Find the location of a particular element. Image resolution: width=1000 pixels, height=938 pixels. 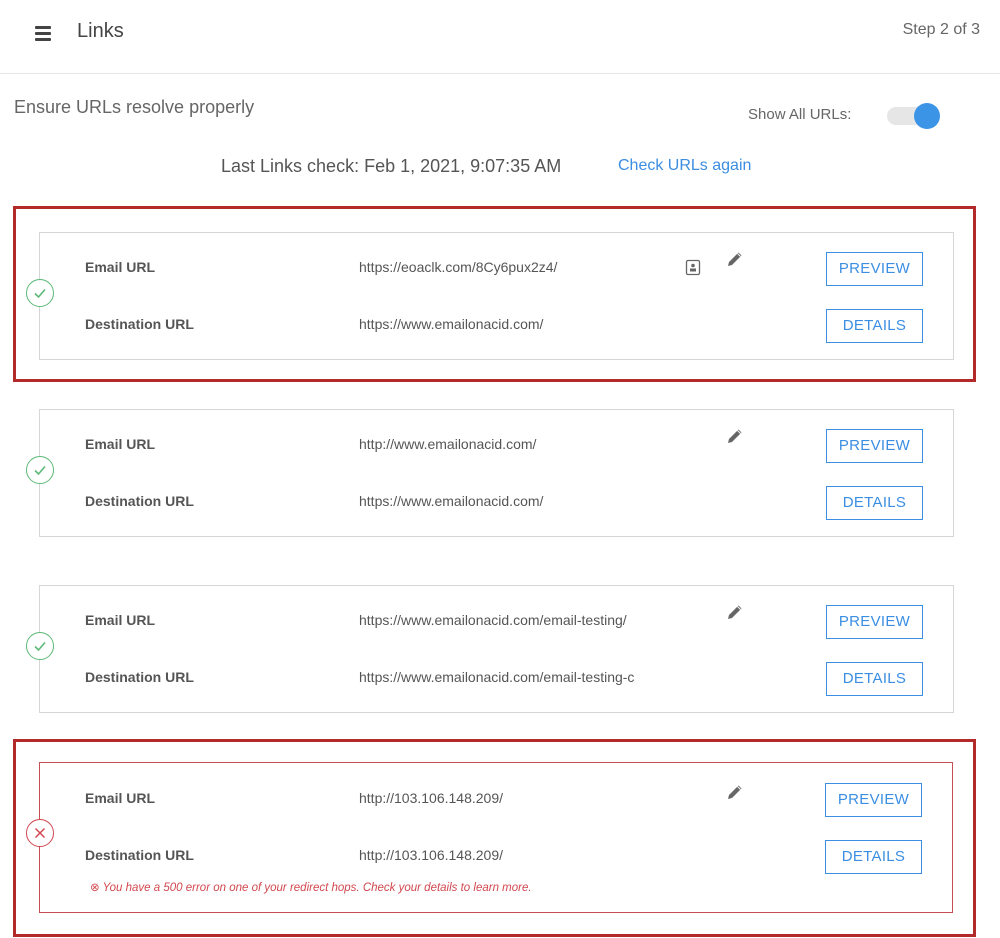

error-circle-icon is located at coordinates (40, 833).